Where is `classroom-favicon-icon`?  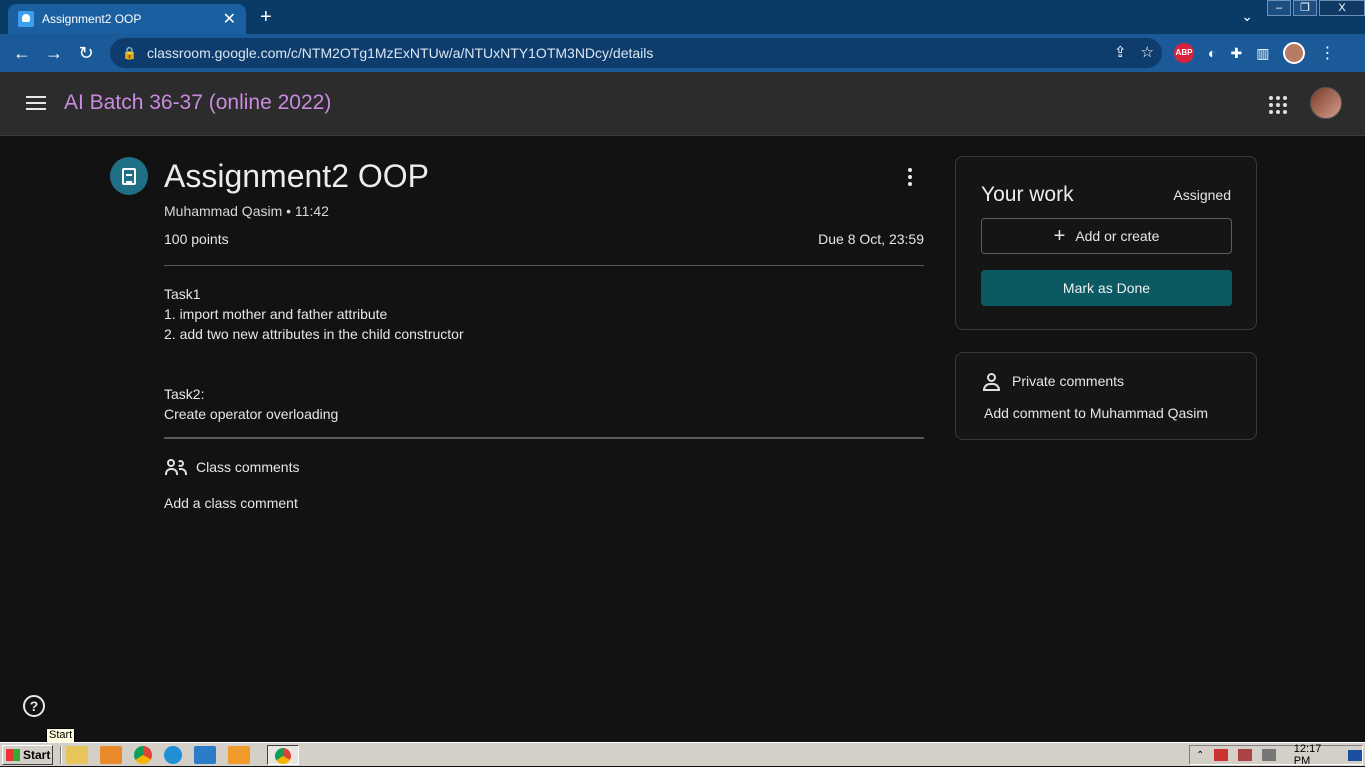 classroom-favicon-icon is located at coordinates (26, 19).